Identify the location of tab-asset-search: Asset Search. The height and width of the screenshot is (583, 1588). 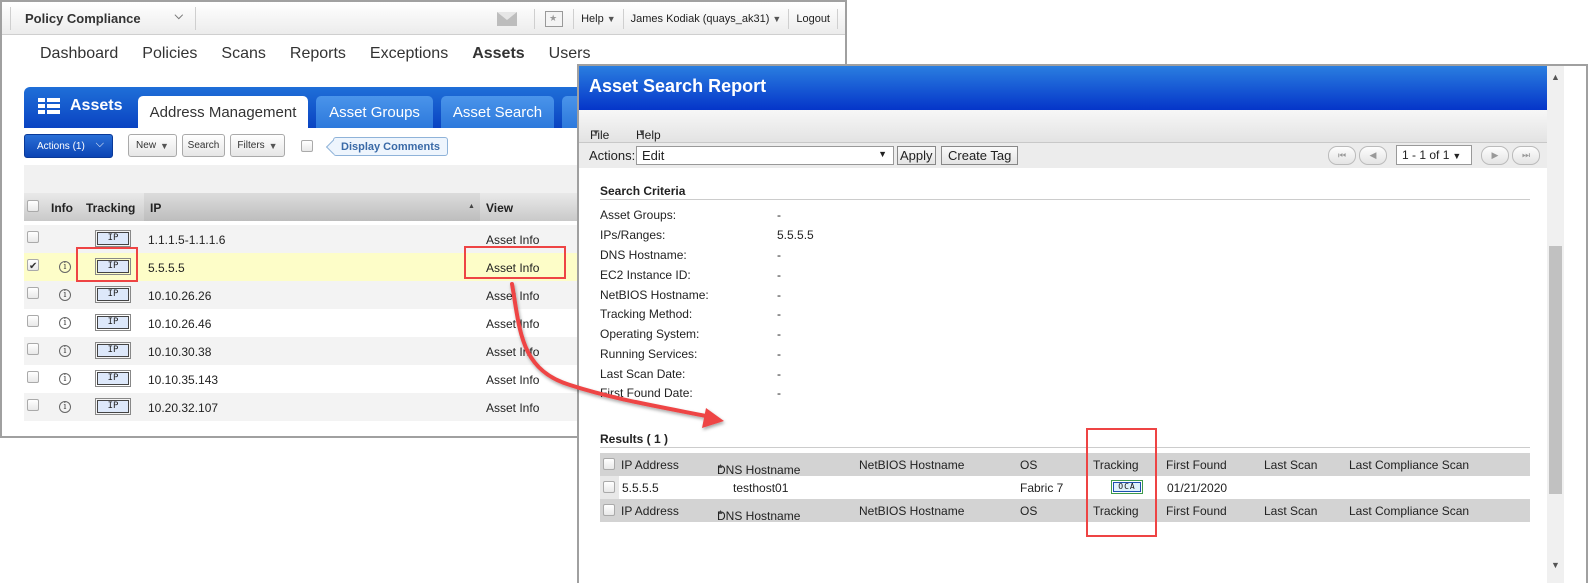
(497, 112).